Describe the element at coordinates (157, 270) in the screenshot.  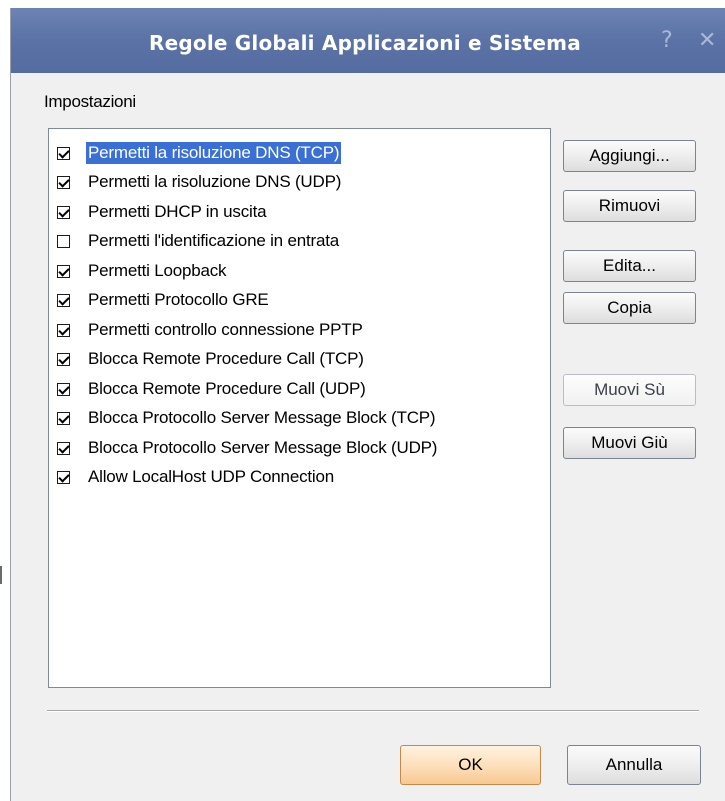
I see `rule-label: Permetti Loopback` at that location.